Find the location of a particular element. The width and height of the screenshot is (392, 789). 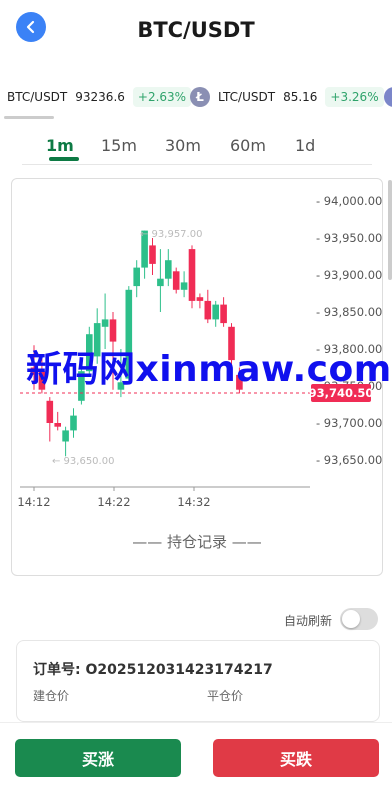

records-title: —— 持仓记录 —— is located at coordinates (197, 542).